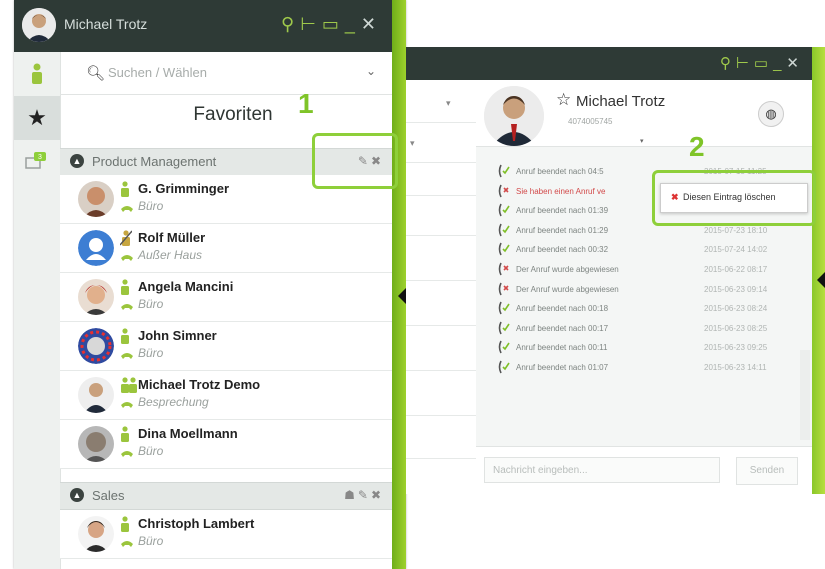  I want to click on chevron-down-icon: ⌄, so click(371, 71).